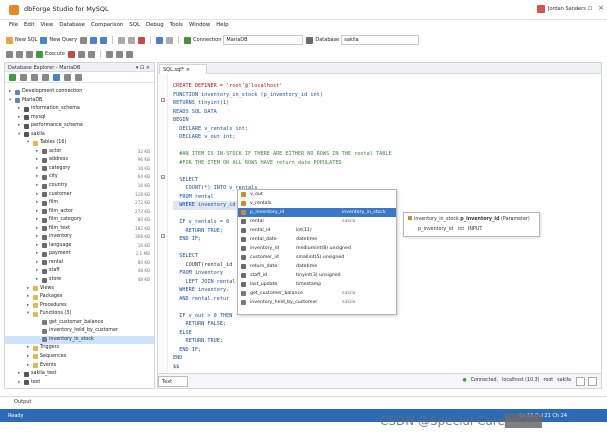 This screenshot has width=607, height=446. What do you see at coordinates (317, 221) in the screenshot?
I see `autocomplete-item: rental sakila` at bounding box center [317, 221].